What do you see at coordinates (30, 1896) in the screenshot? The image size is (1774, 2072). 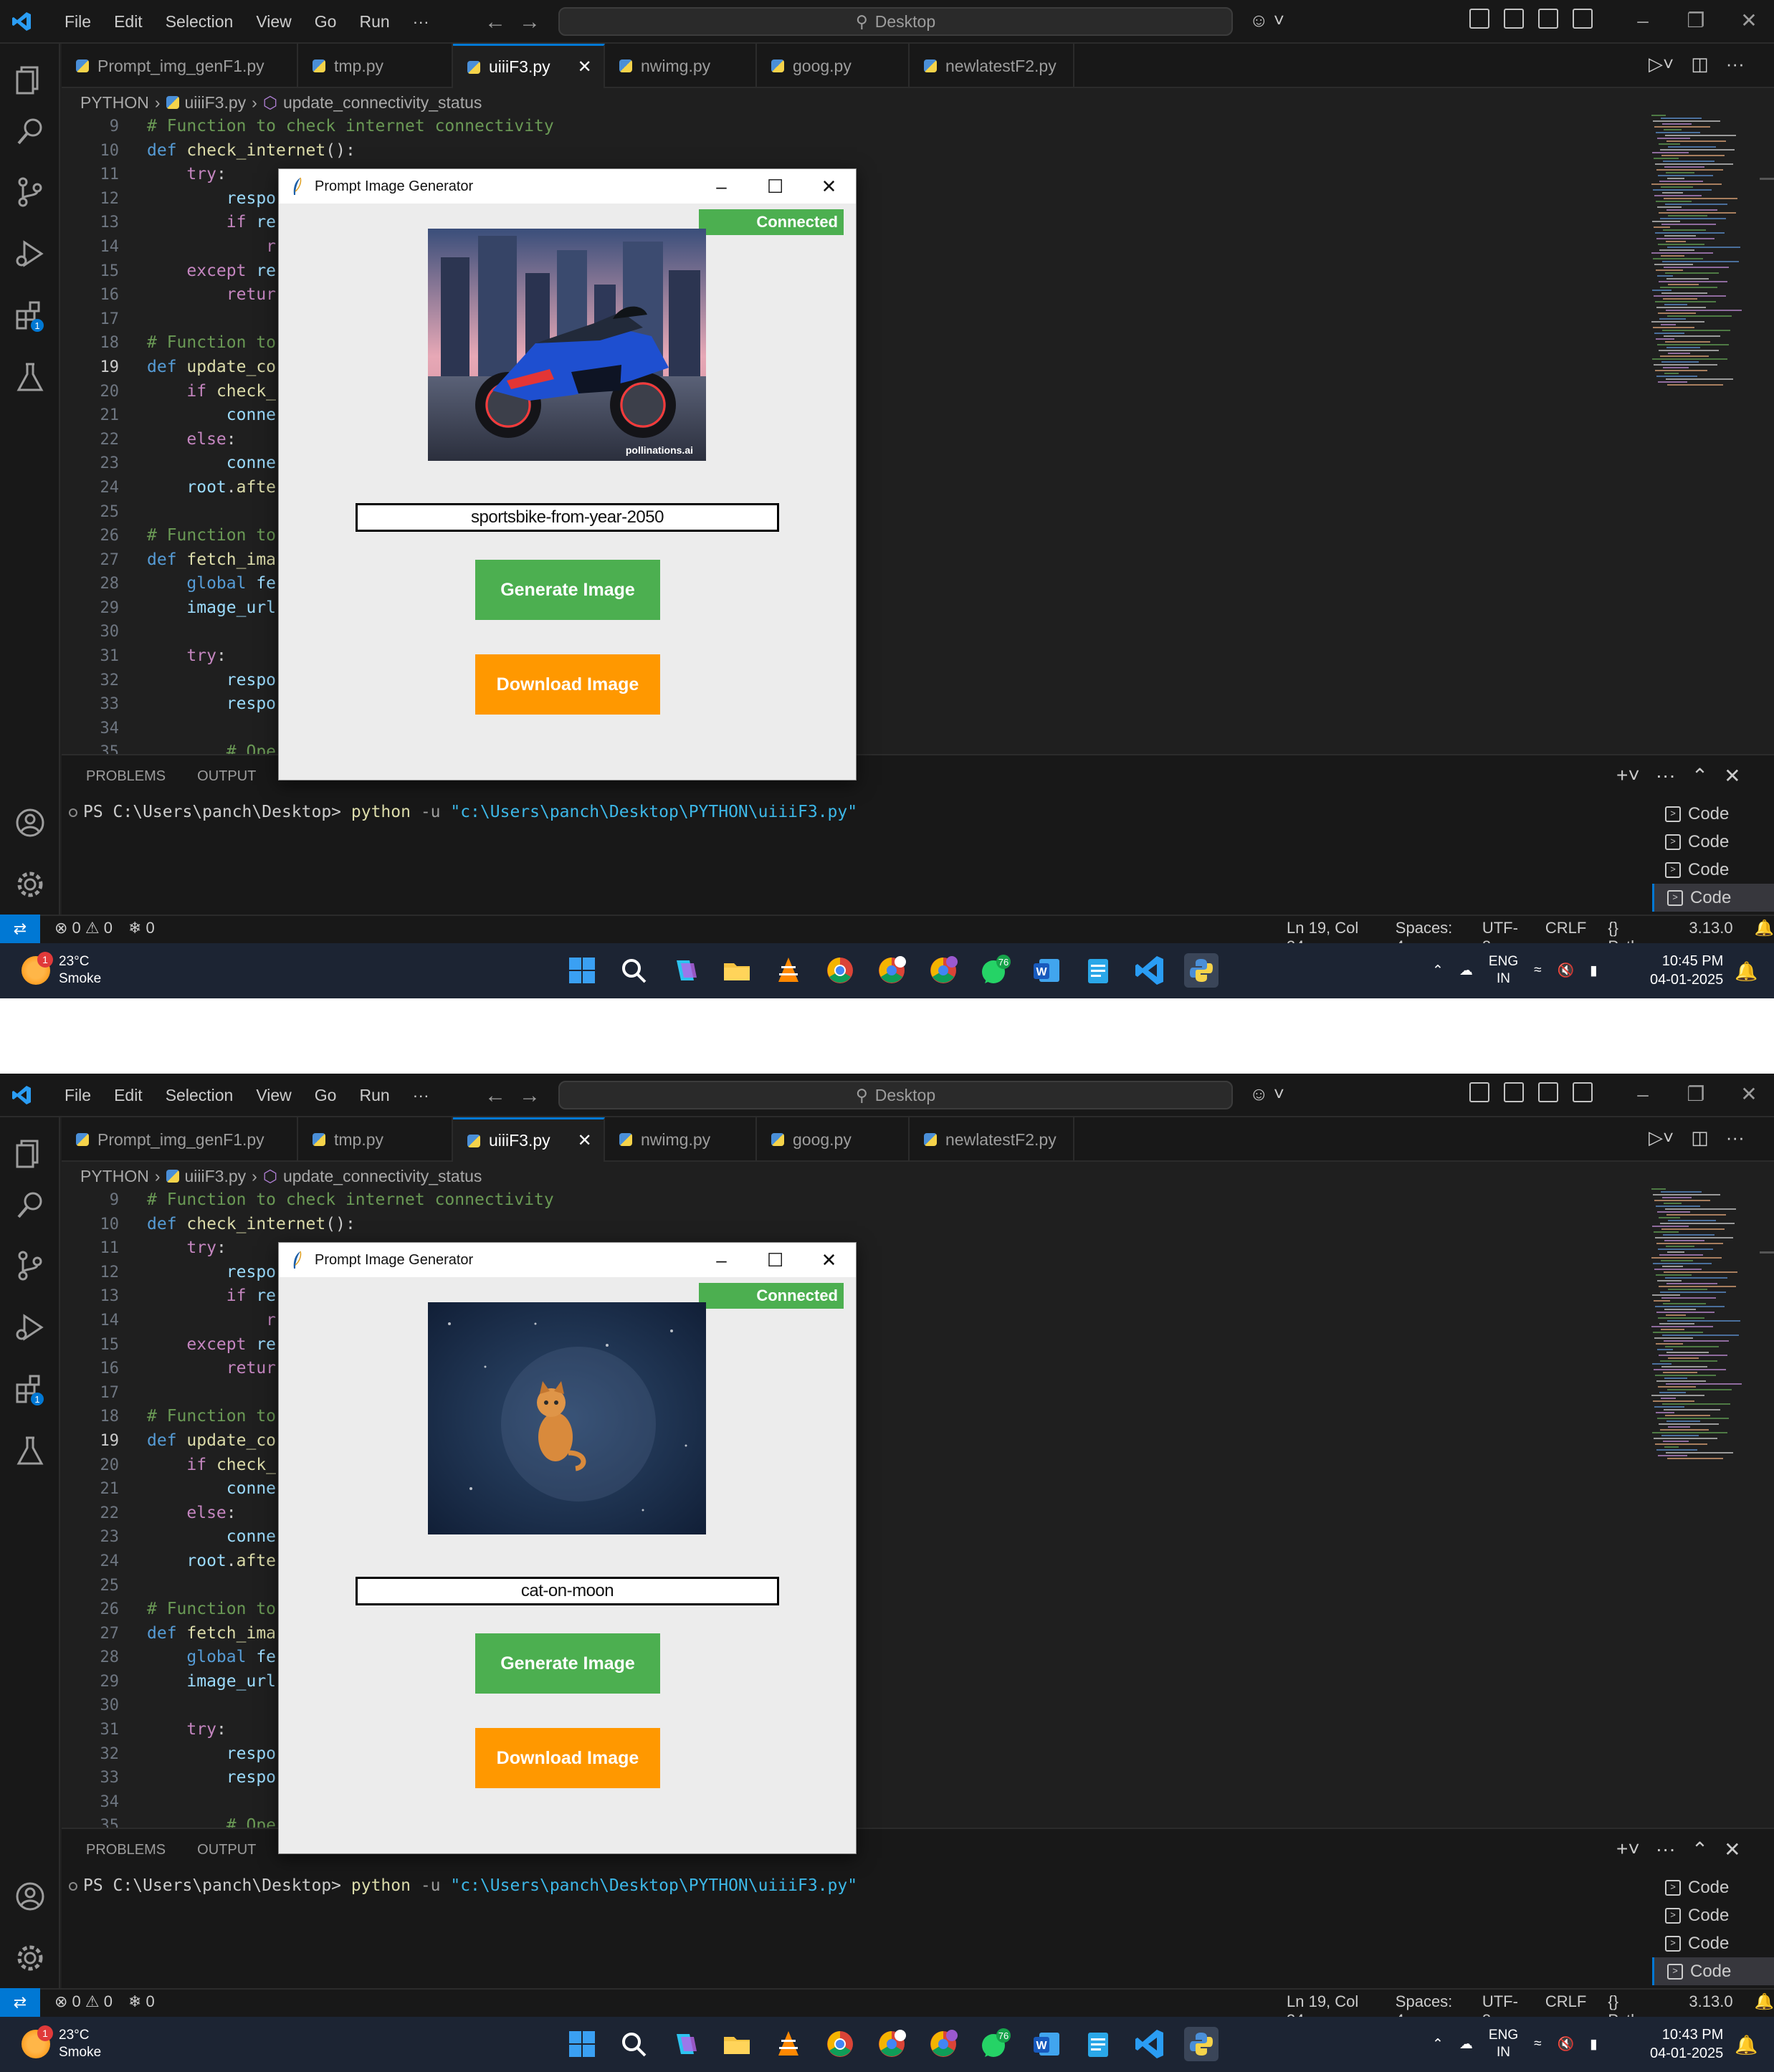 I see `accounts-icon` at bounding box center [30, 1896].